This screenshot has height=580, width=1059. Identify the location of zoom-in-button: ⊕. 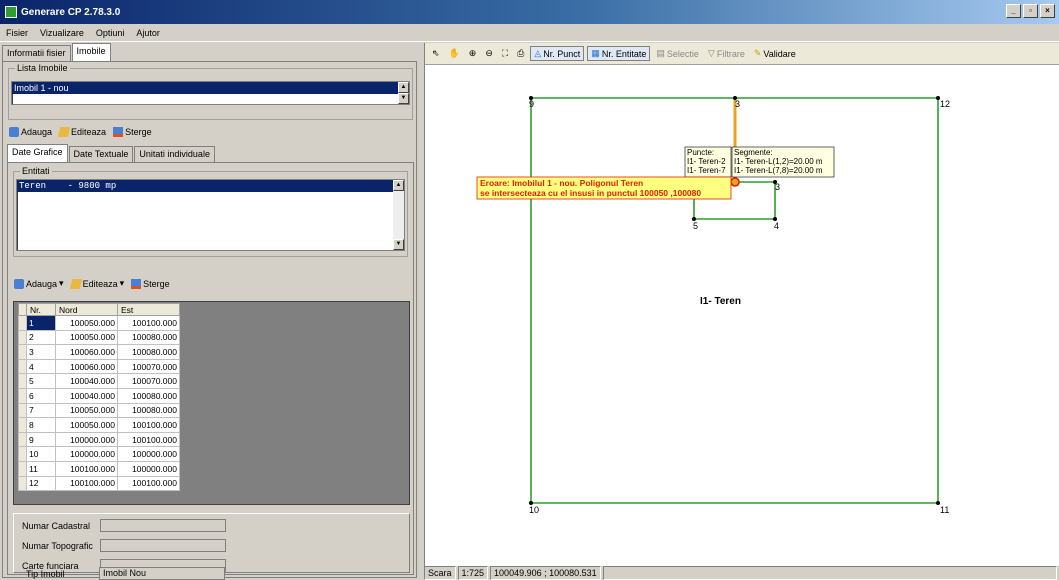
(473, 53).